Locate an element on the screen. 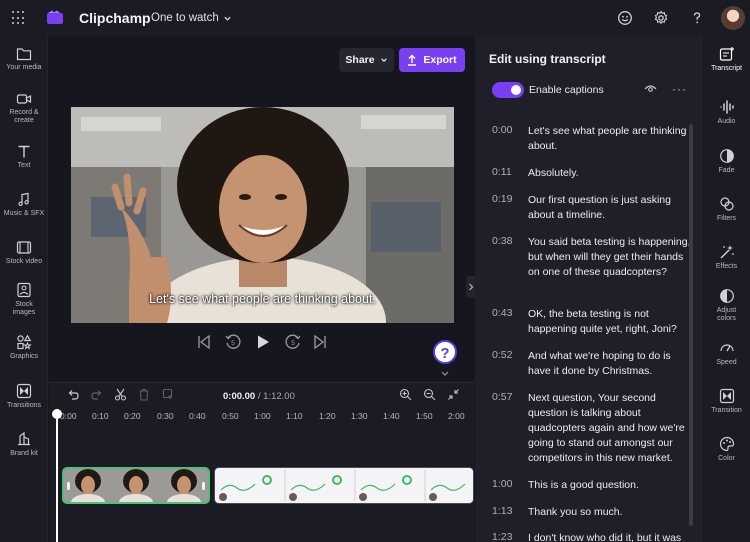 Image resolution: width=750 pixels, height=542 pixels. rail-item-label: Effects is located at coordinates (726, 266).